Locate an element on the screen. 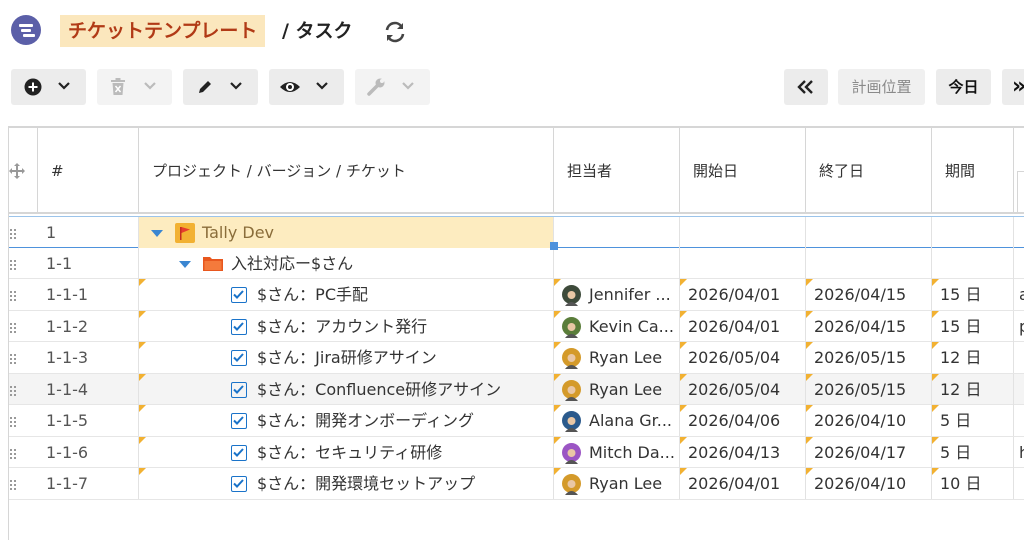  row-name-cell: 入社対応ー$さん is located at coordinates (346, 263).